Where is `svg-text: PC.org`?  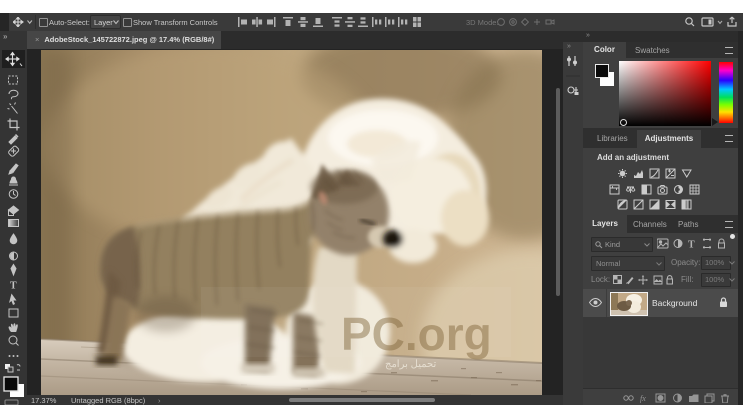
svg-text: PC.org is located at coordinates (416, 334).